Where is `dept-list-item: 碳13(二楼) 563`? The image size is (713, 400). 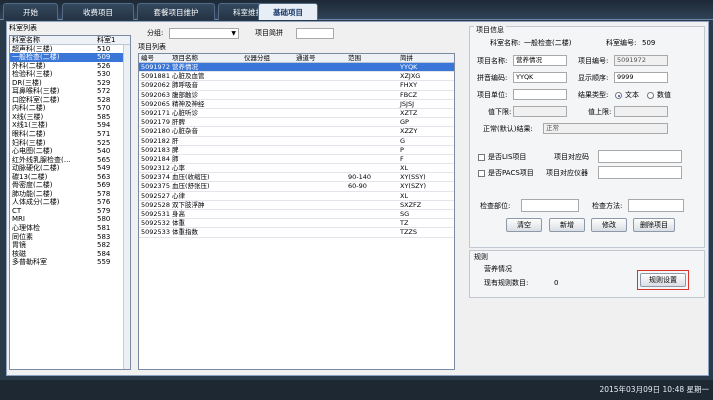 dept-list-item: 碳13(二楼) 563 is located at coordinates (70, 177).